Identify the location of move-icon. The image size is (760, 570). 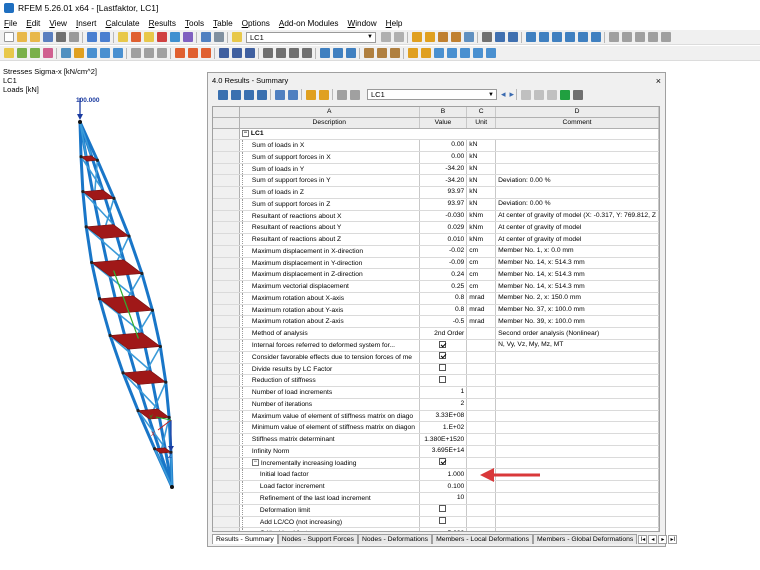
(135, 53).